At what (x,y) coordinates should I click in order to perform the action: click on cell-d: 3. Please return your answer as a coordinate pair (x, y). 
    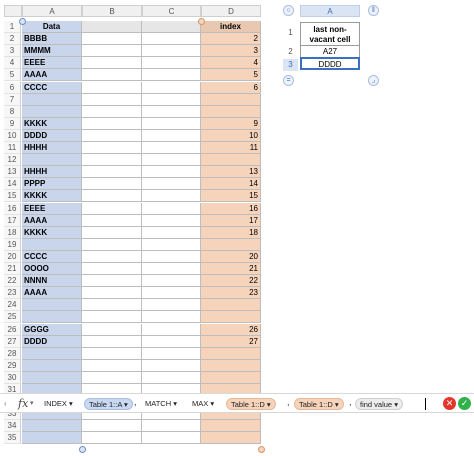
    Looking at the image, I should click on (231, 51).